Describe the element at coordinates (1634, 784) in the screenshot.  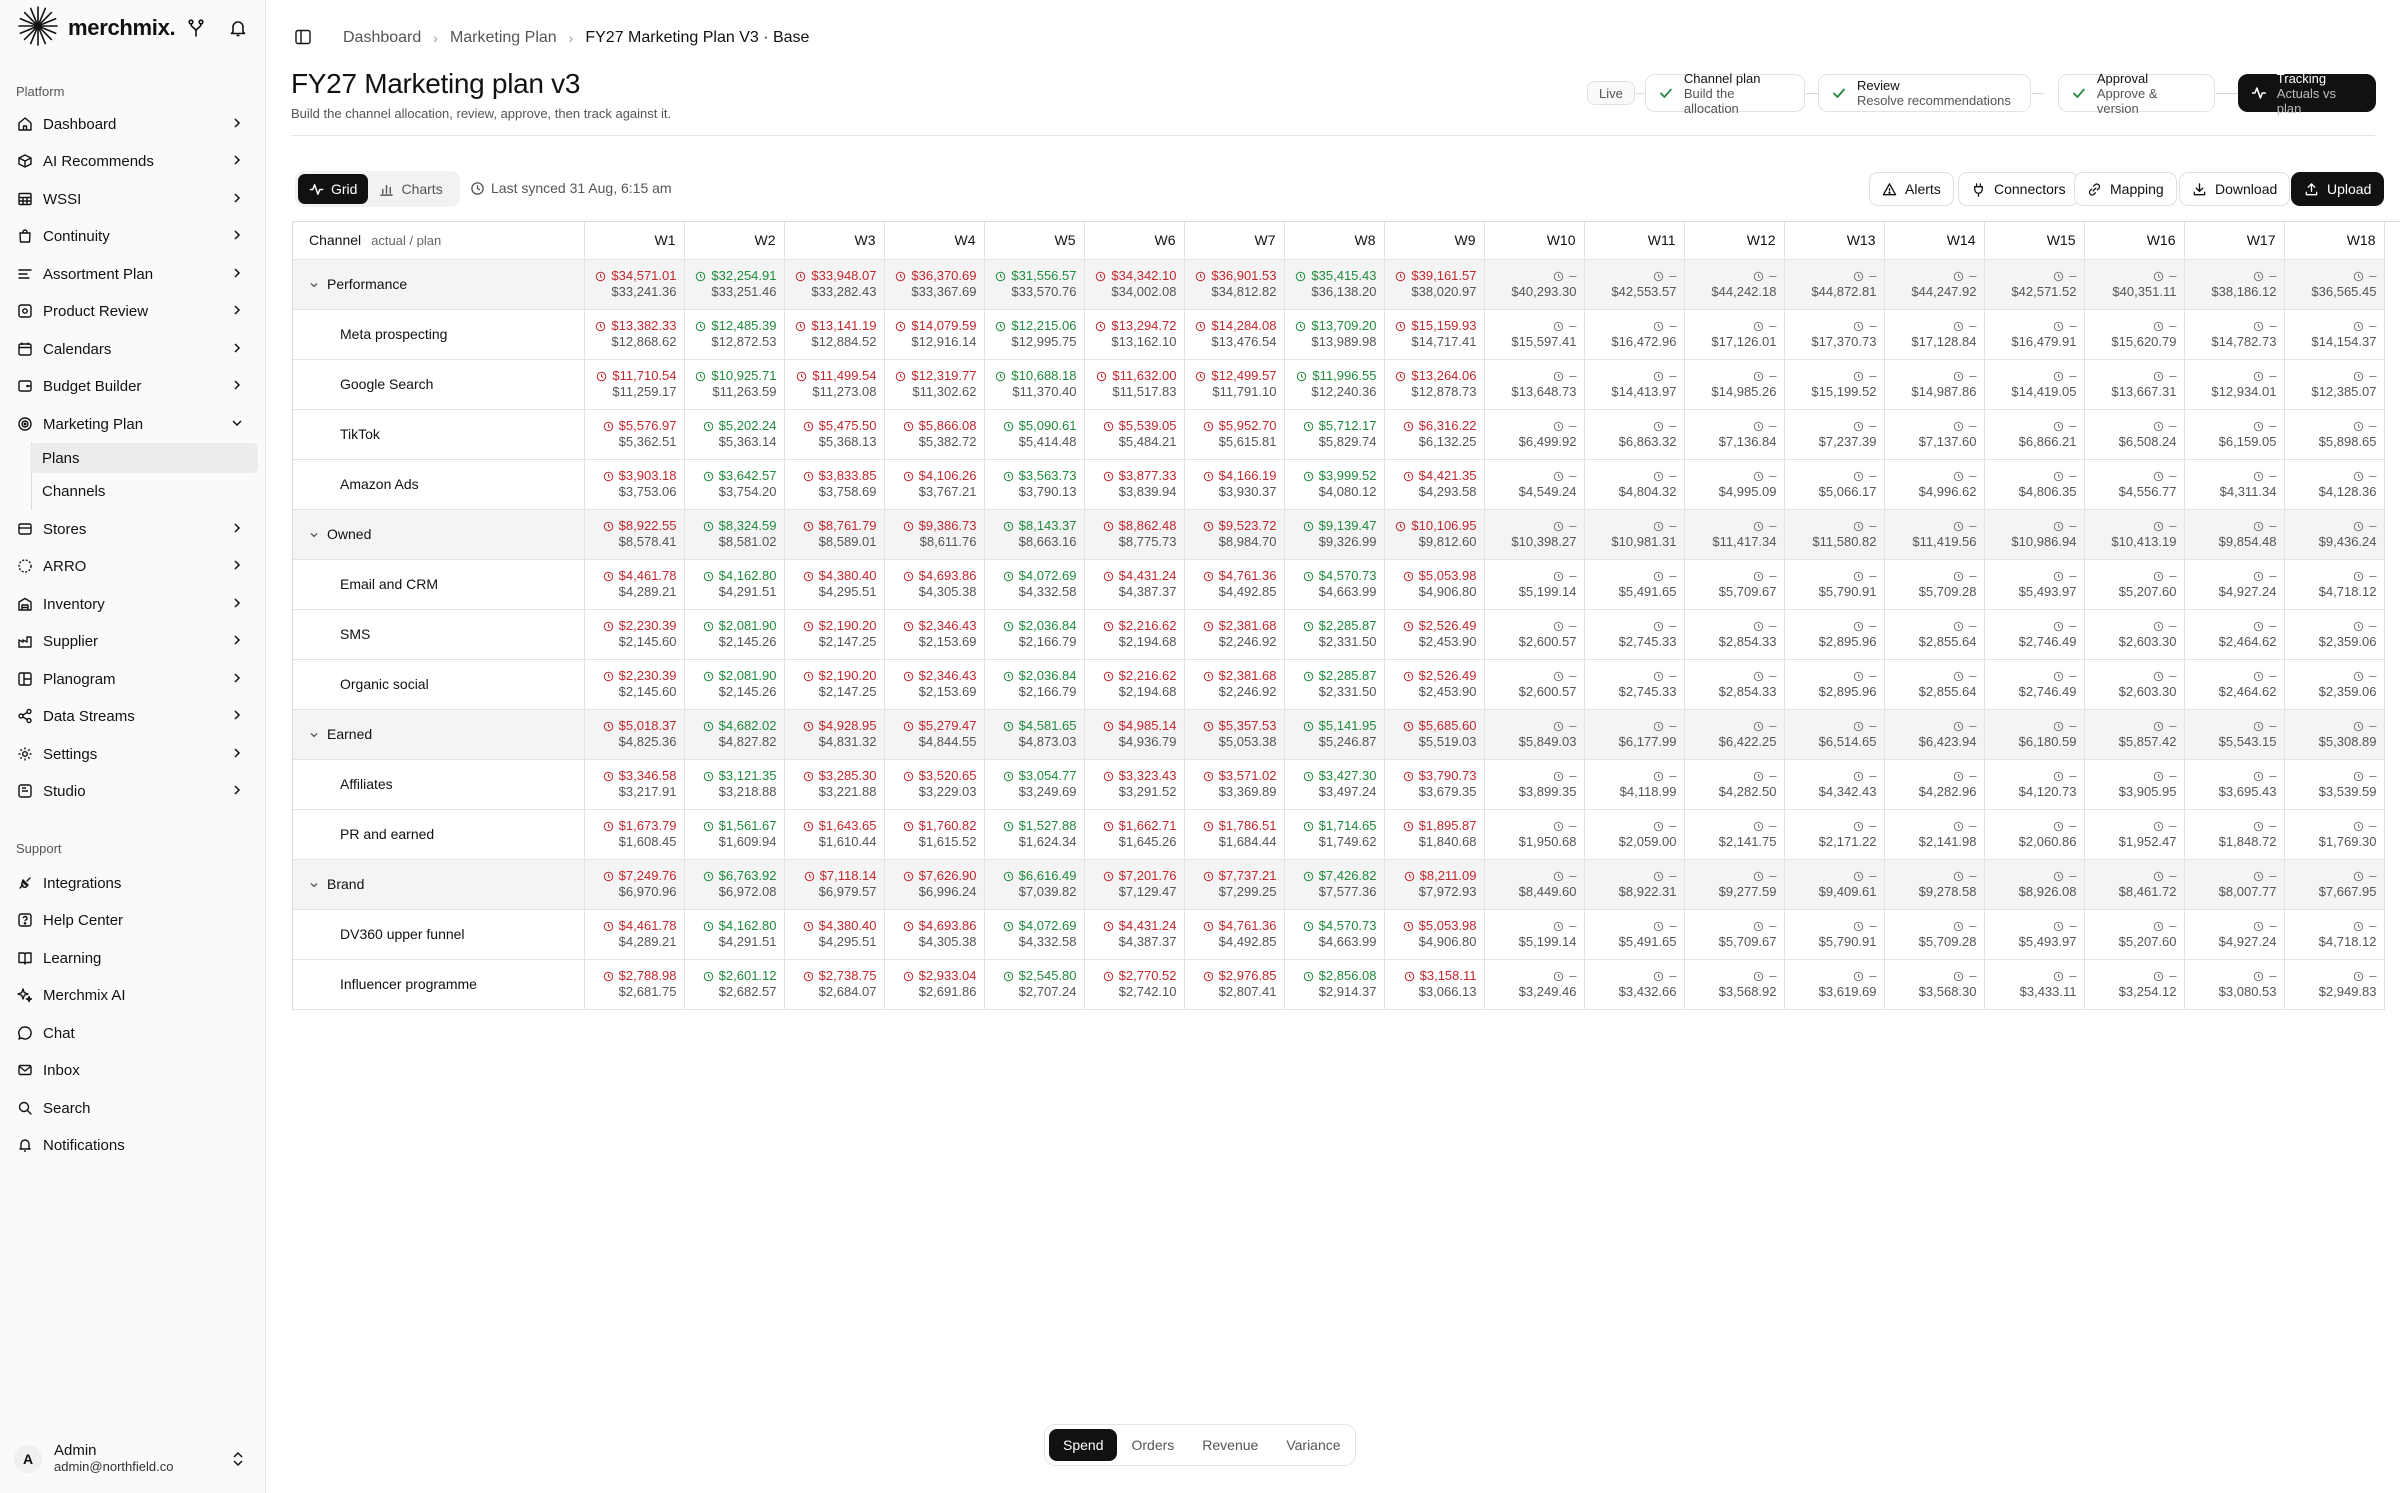
I see `value-cell: – $4,118.99` at that location.